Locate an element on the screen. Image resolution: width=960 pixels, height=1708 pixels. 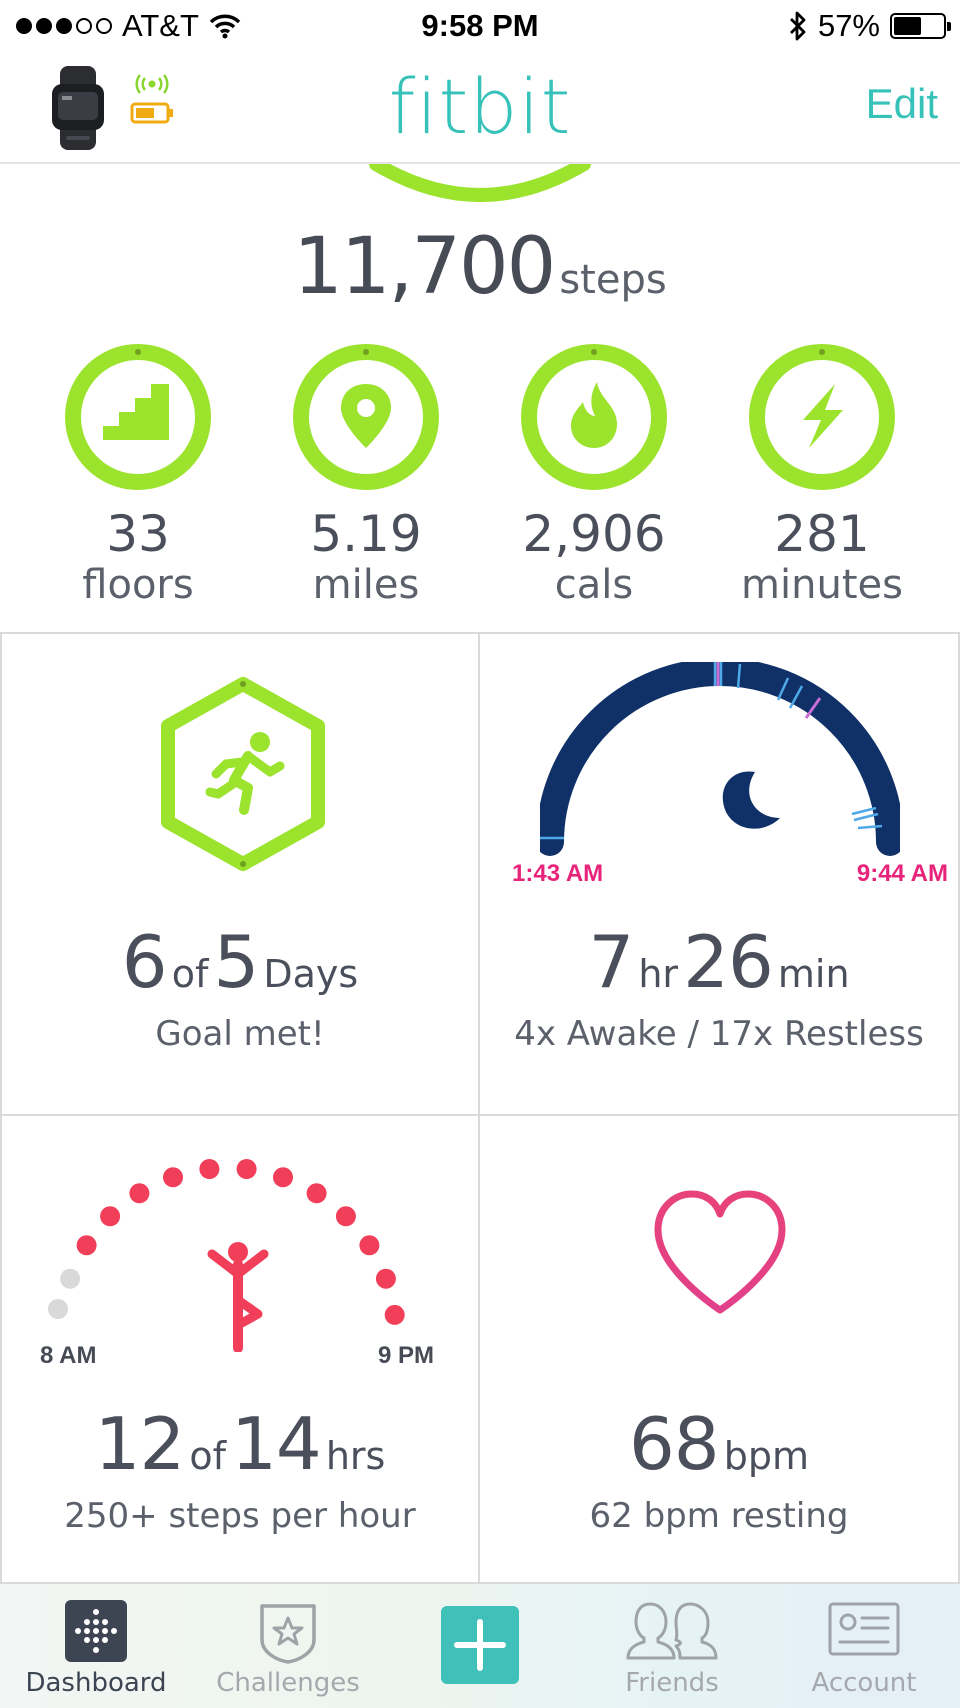
sleep-hr-unit: hr is located at coordinates (658, 974).